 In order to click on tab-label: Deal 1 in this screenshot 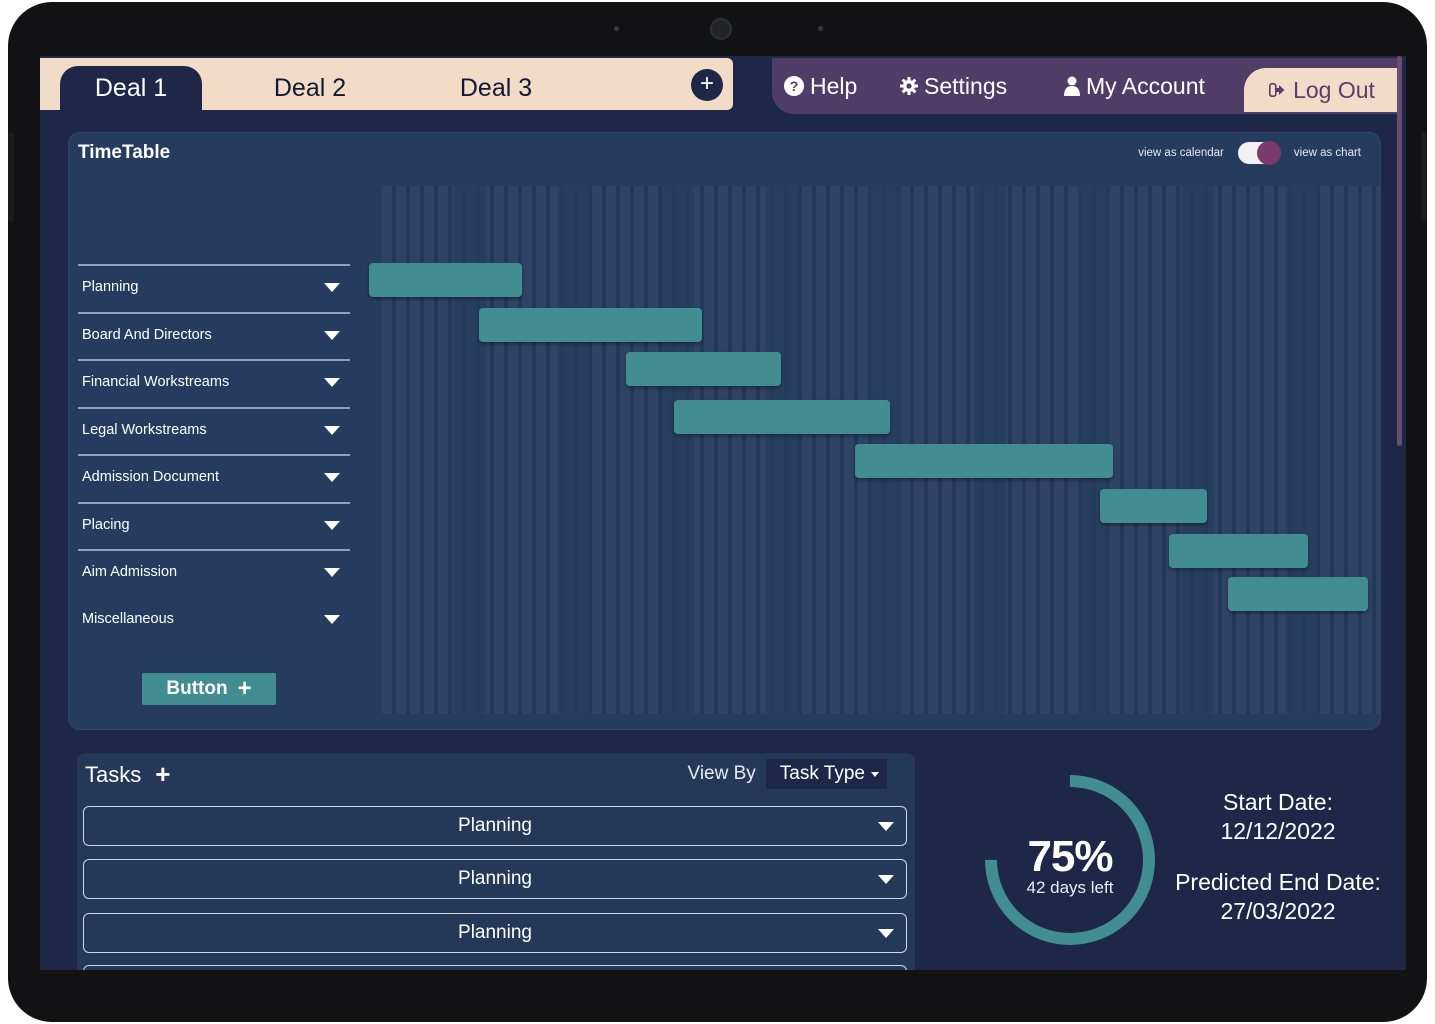, I will do `click(131, 87)`.